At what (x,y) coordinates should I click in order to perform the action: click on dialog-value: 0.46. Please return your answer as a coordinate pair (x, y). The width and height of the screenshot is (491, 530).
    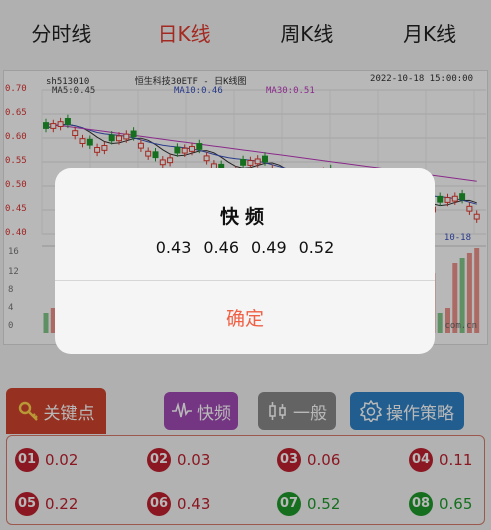
    Looking at the image, I should click on (221, 247).